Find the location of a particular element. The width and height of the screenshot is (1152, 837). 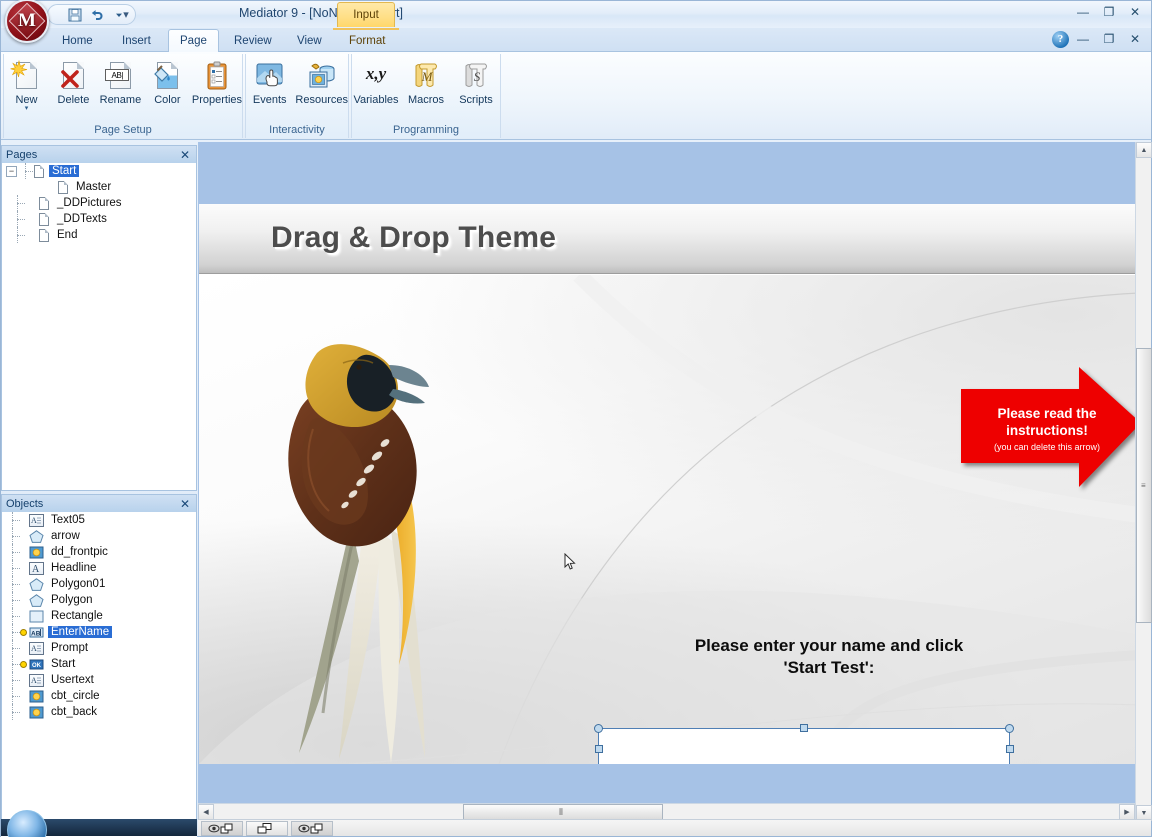

help-button: ? is located at coordinates (1060, 39).